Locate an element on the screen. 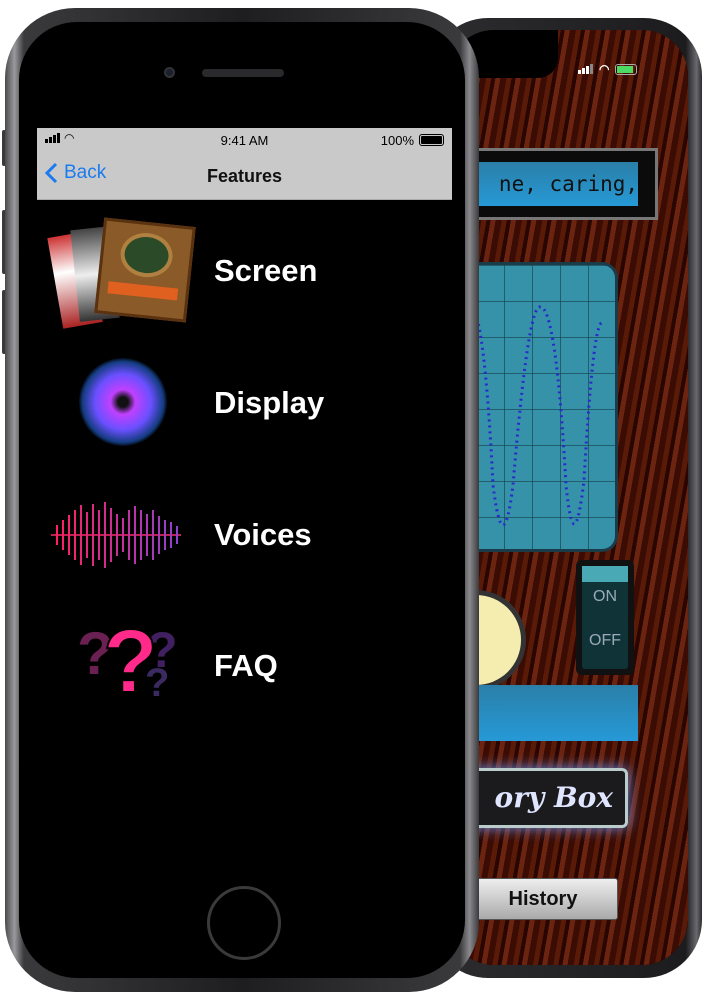 The height and width of the screenshot is (1000, 707). item-label: Voices is located at coordinates (263, 534).